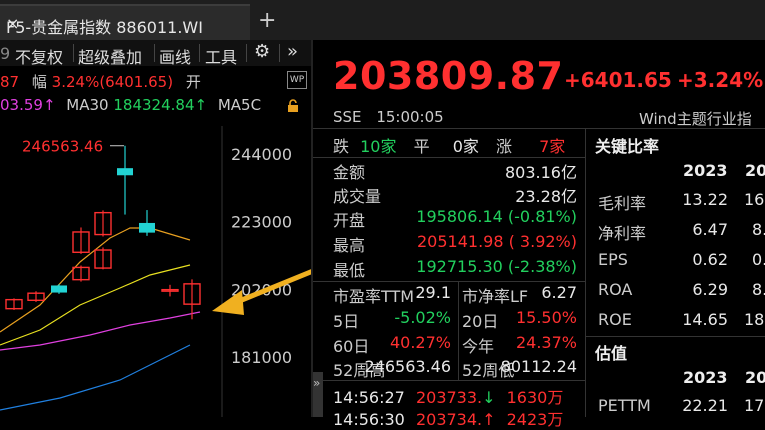 Image resolution: width=765 pixels, height=430 pixels. I want to click on valuation-title: 估值, so click(611, 353).